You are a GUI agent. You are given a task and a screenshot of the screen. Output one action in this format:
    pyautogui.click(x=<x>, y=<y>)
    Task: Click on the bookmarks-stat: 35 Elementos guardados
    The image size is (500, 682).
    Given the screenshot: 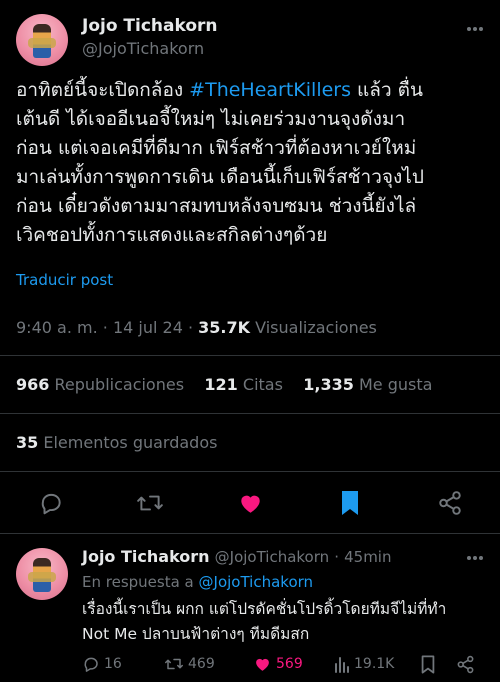 What is the action you would take?
    pyautogui.click(x=116, y=442)
    